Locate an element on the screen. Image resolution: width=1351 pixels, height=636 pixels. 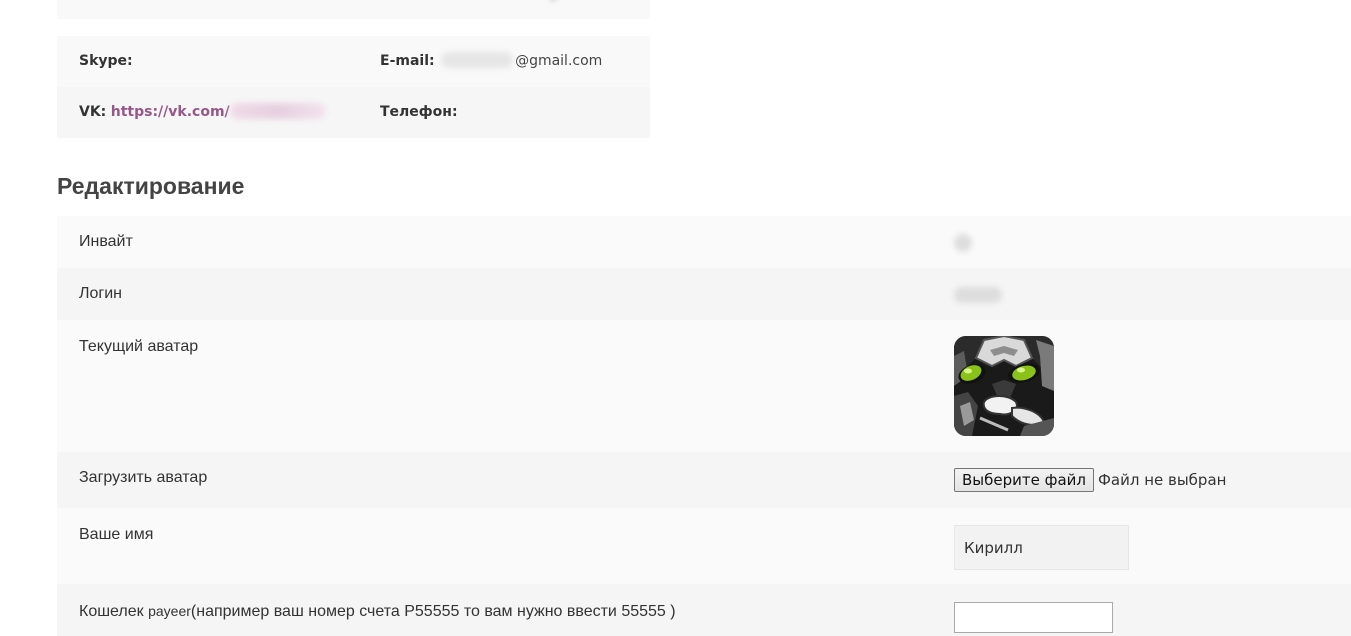
vk-link-text: https://vk.com/ is located at coordinates (170, 112).